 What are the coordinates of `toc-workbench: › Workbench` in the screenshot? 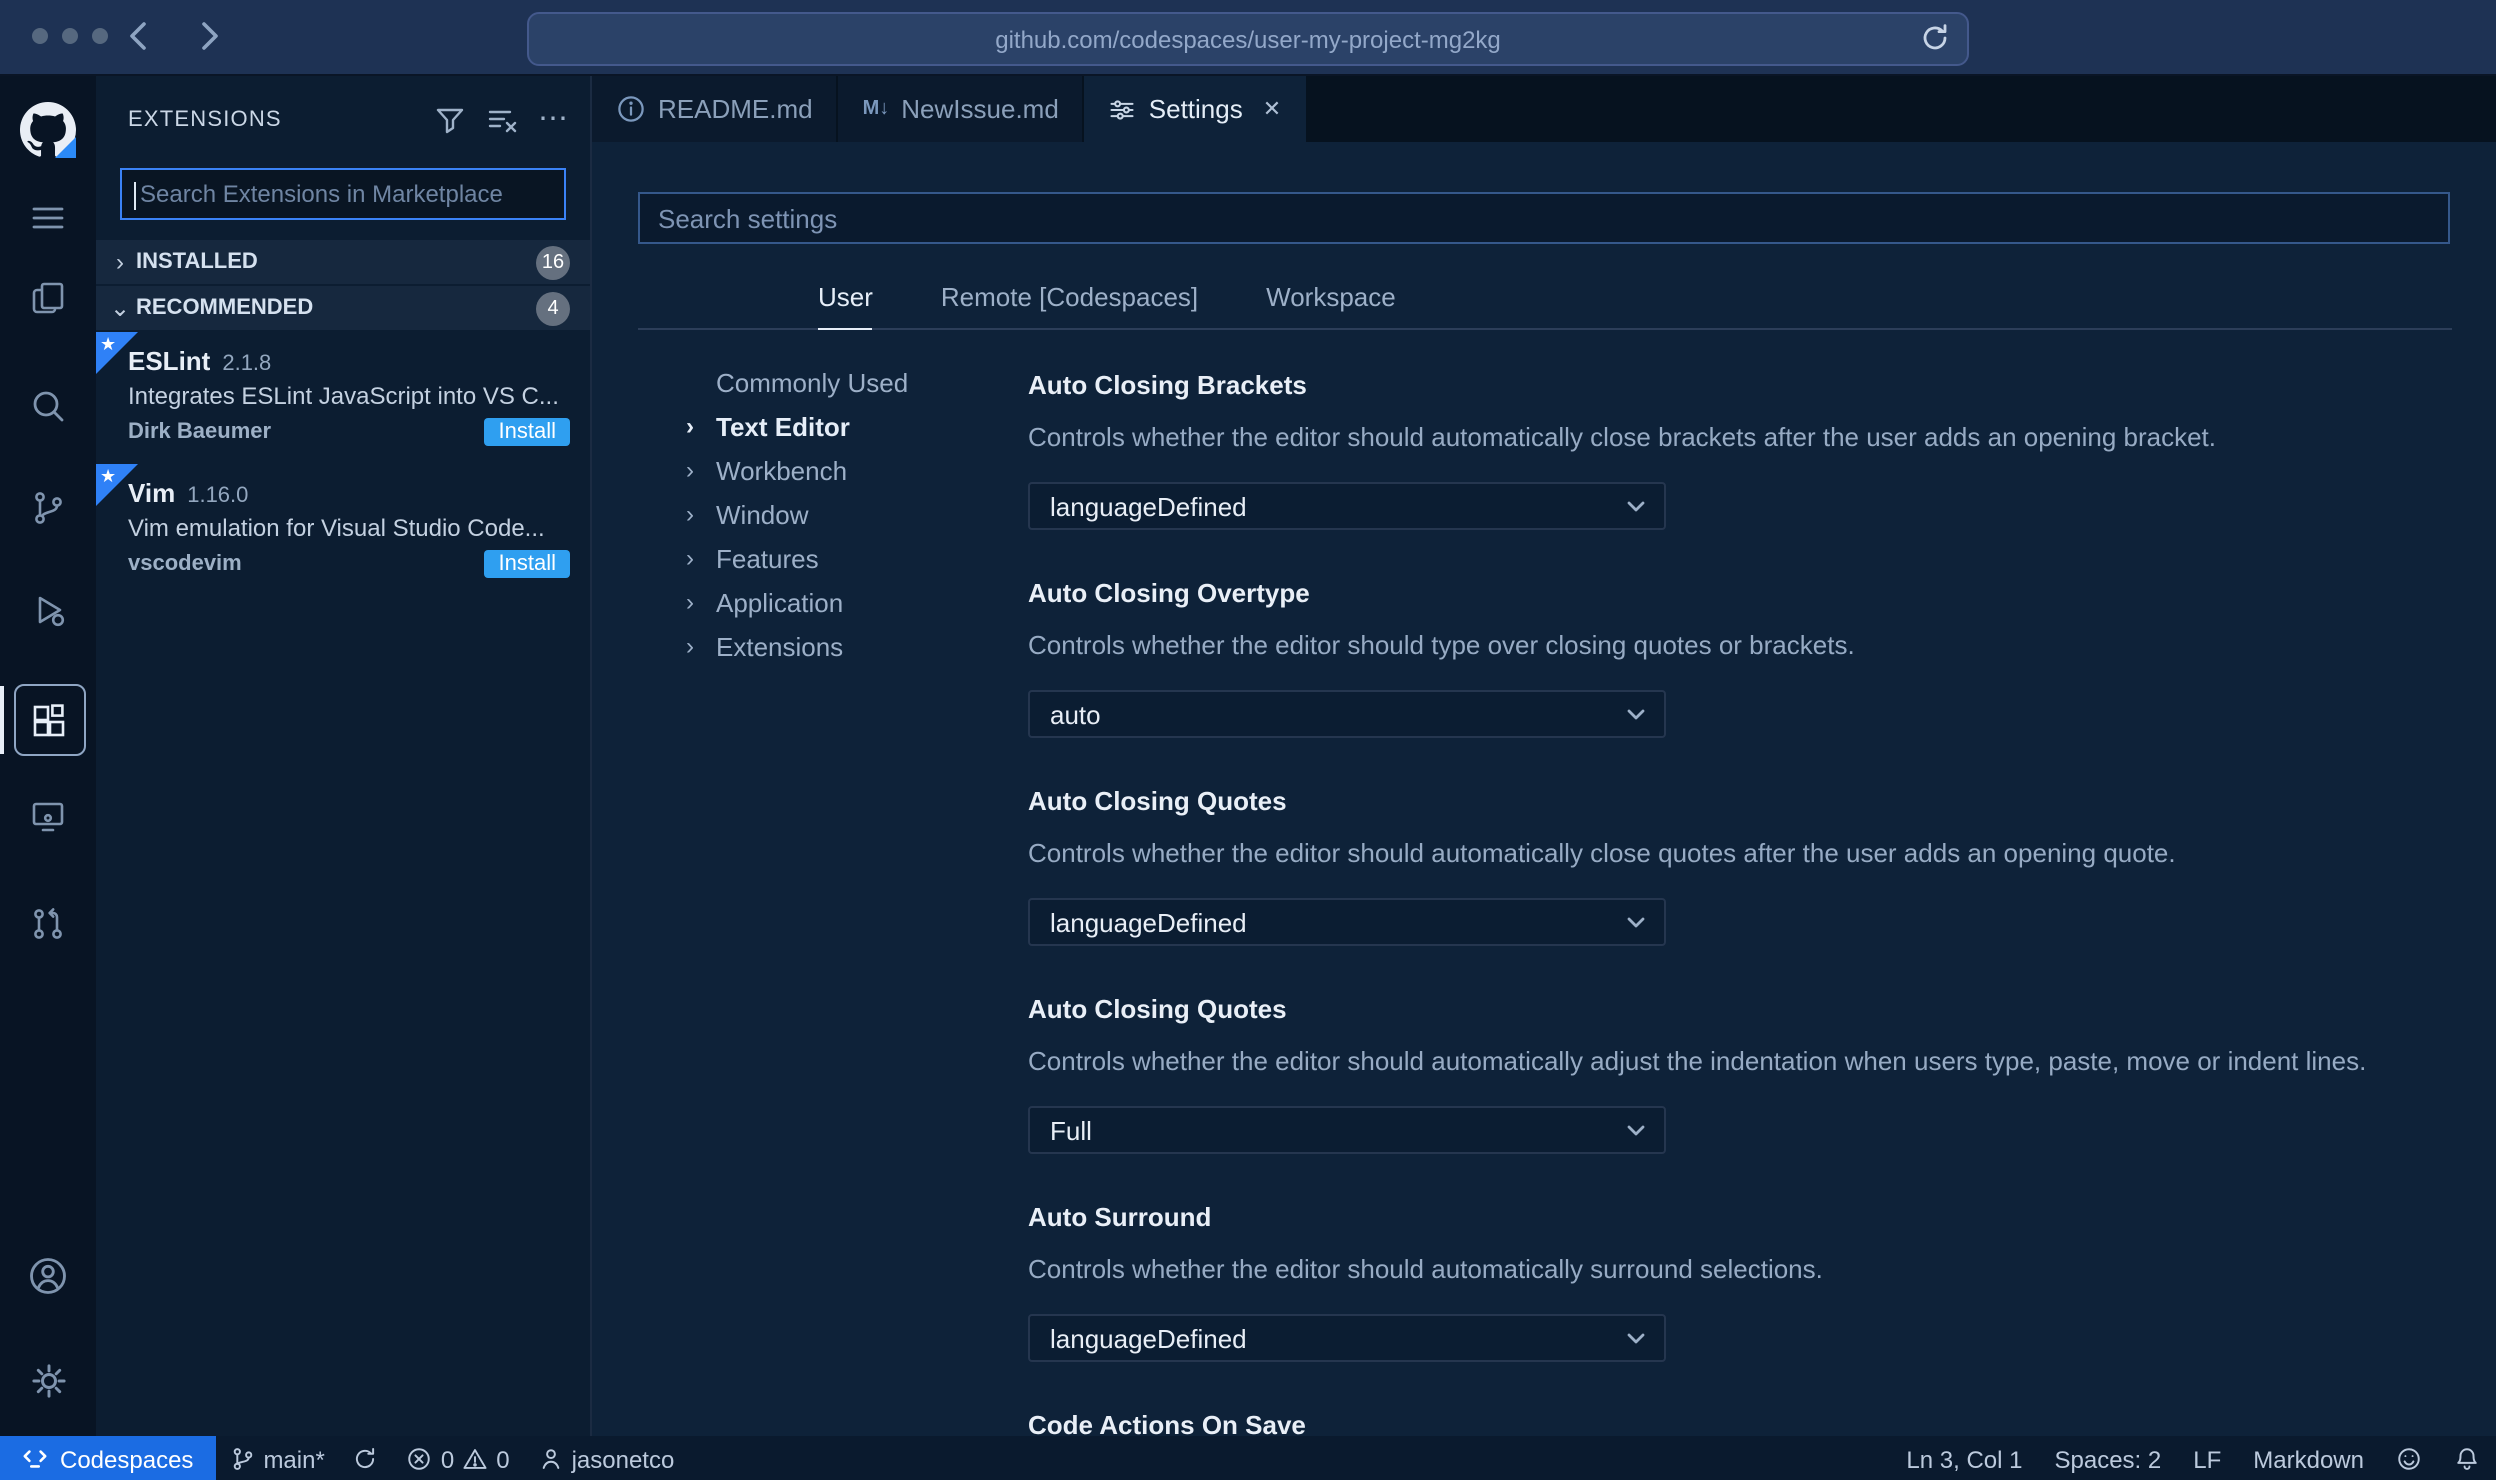 It's located at (851, 470).